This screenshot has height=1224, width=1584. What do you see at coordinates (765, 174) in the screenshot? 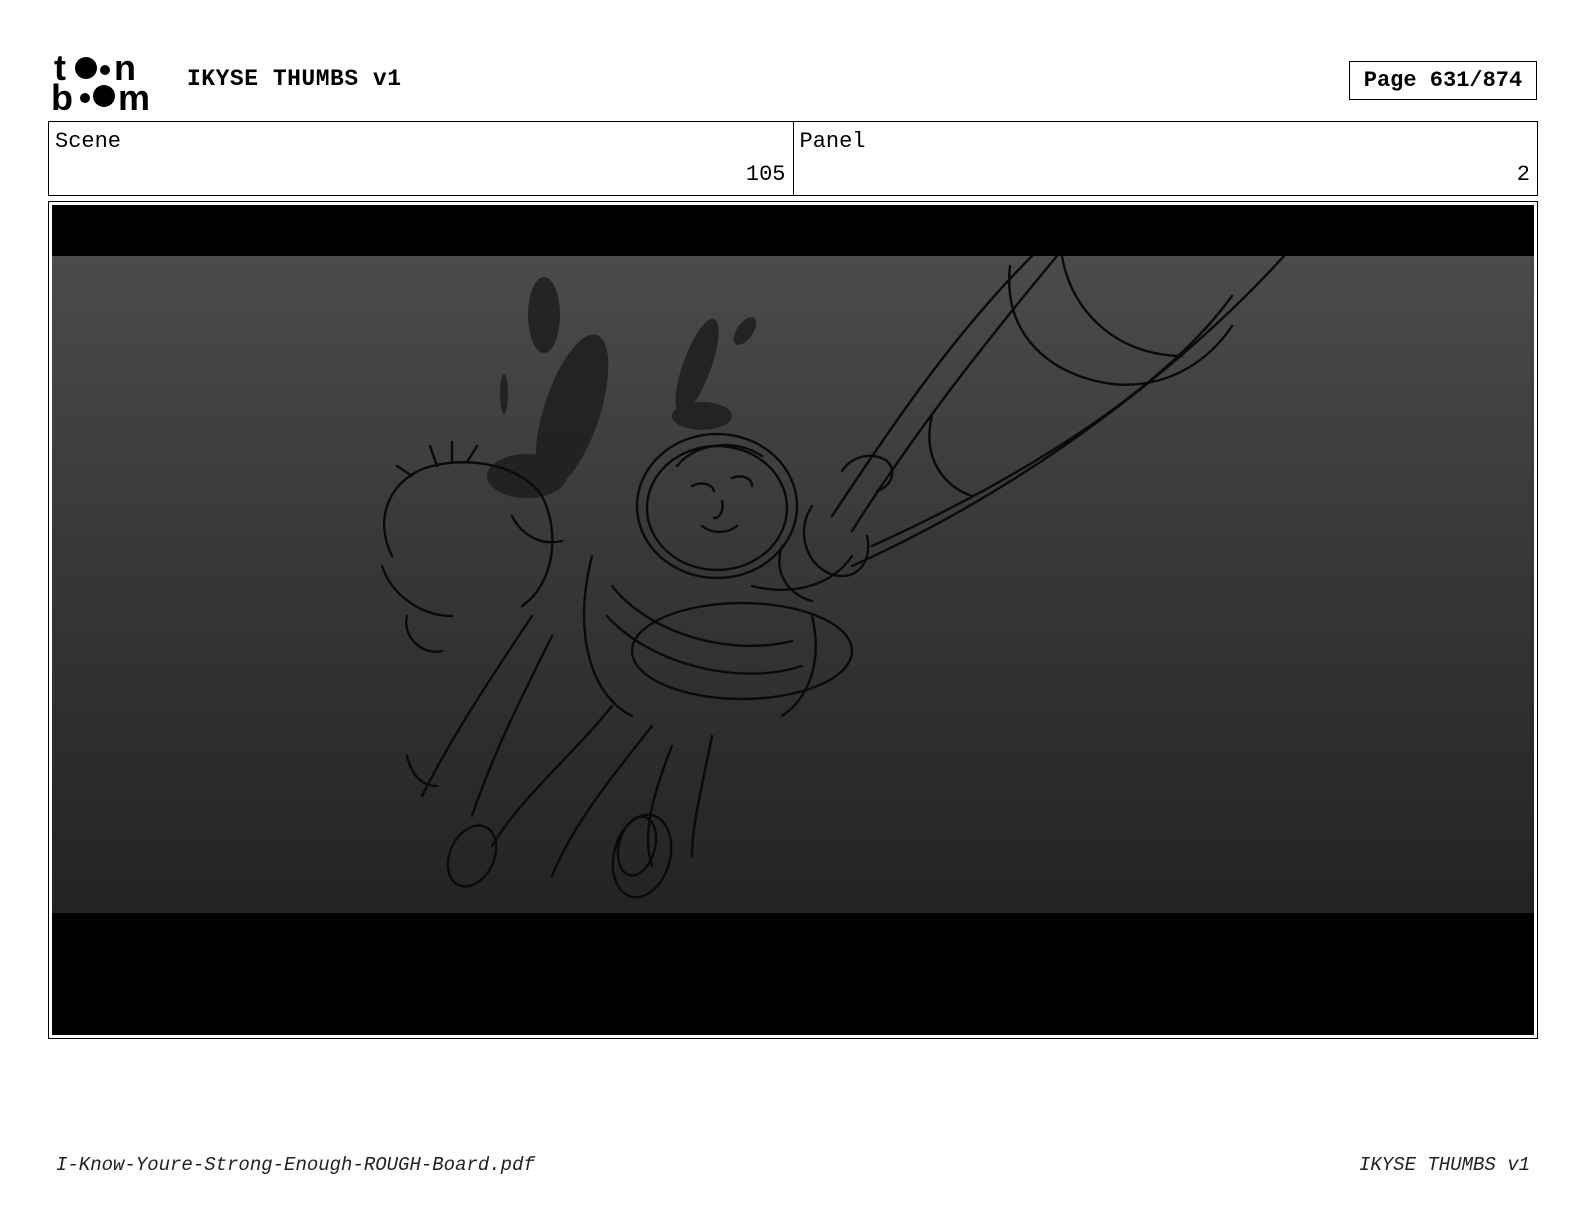
I see `scene-number: 105` at bounding box center [765, 174].